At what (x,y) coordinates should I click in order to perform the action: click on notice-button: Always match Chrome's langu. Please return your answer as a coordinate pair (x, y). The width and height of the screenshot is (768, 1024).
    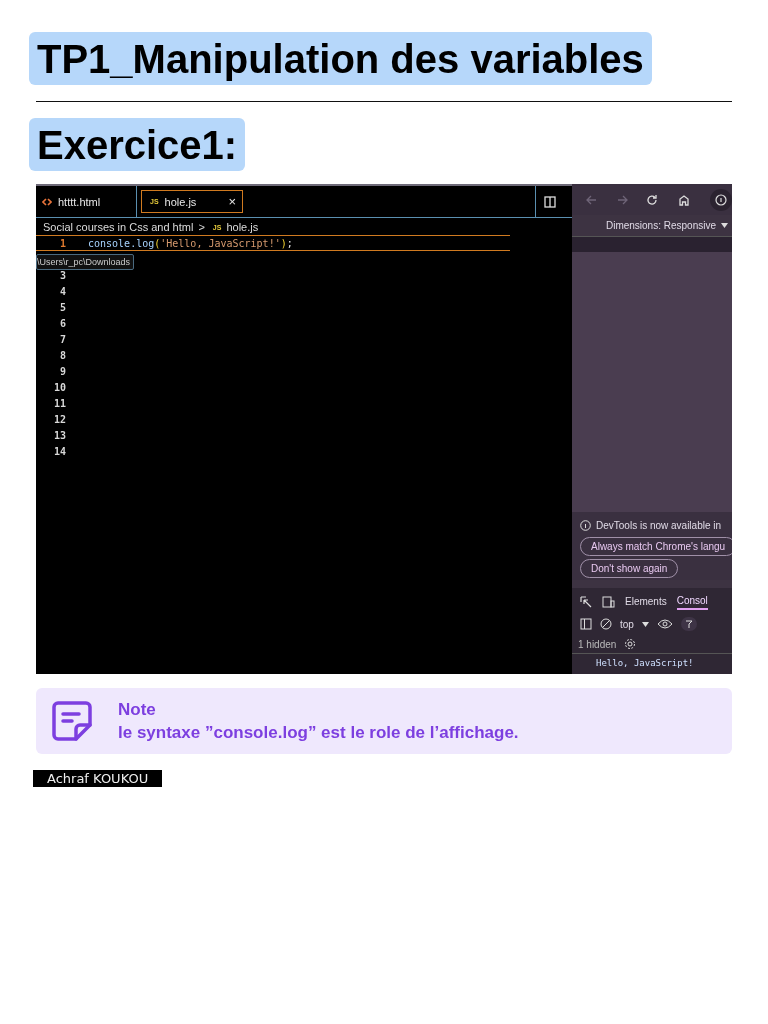
    Looking at the image, I should click on (656, 546).